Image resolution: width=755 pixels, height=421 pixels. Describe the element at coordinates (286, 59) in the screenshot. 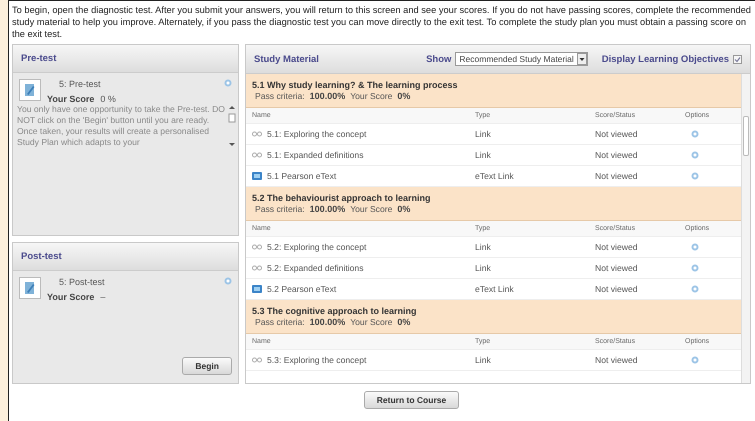

I see `panel-title: Study Material` at that location.